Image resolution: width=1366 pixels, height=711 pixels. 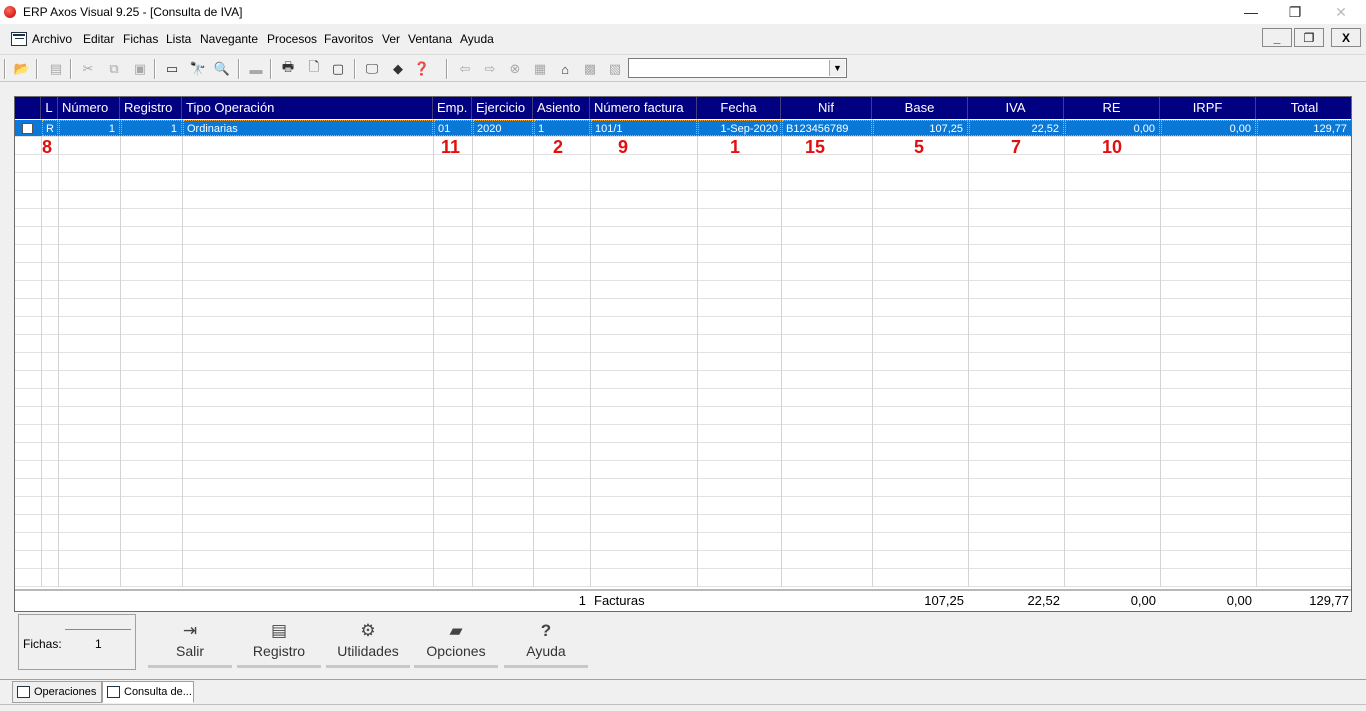 I want to click on annotation-label: 10, so click(x=1112, y=147).